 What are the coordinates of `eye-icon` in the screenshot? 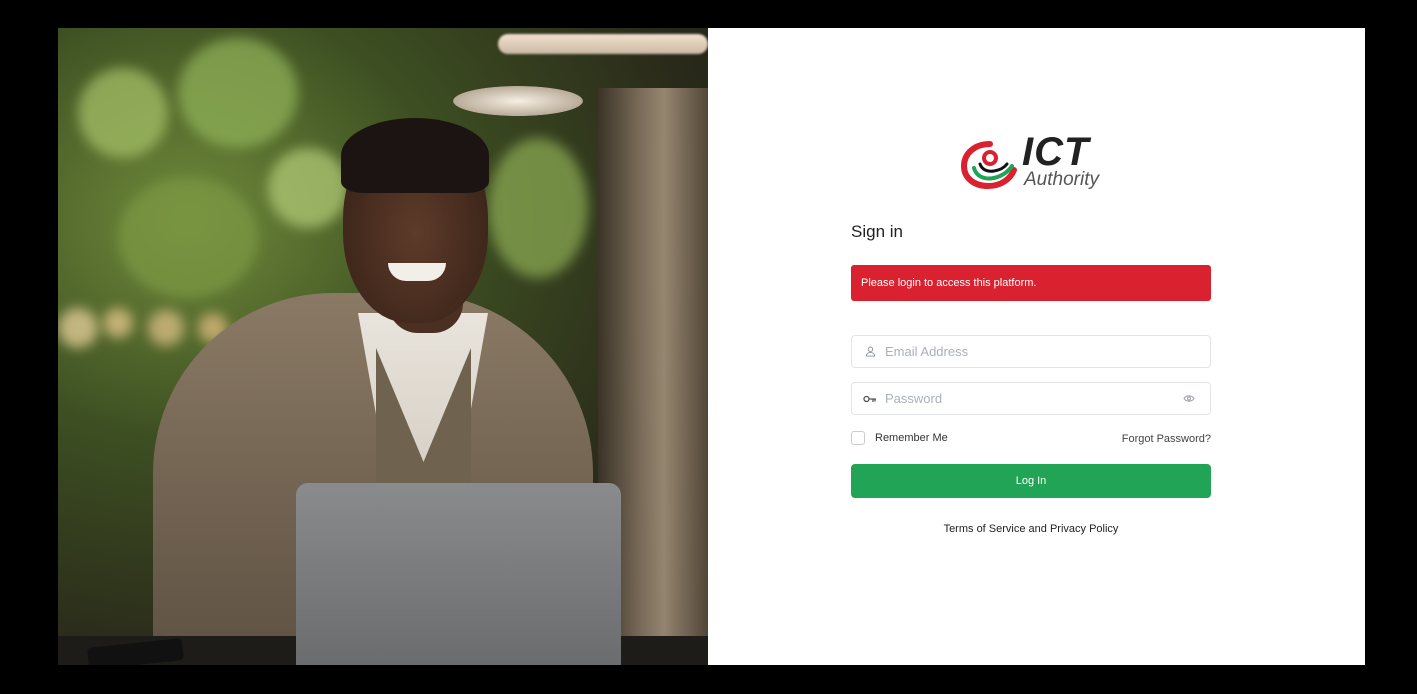 It's located at (1190, 398).